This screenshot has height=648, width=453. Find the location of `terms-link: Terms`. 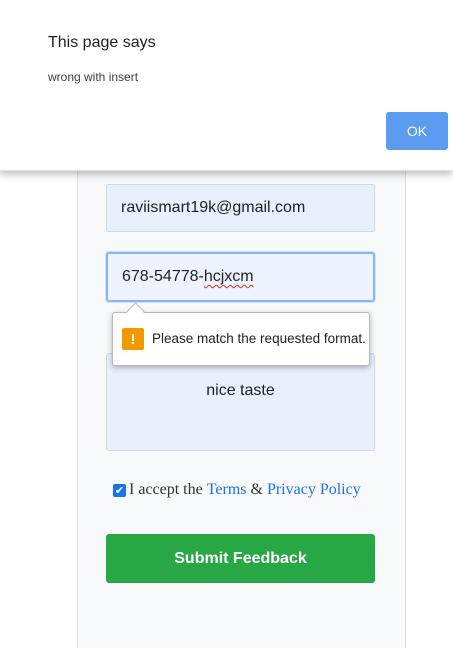

terms-link: Terms is located at coordinates (227, 490).